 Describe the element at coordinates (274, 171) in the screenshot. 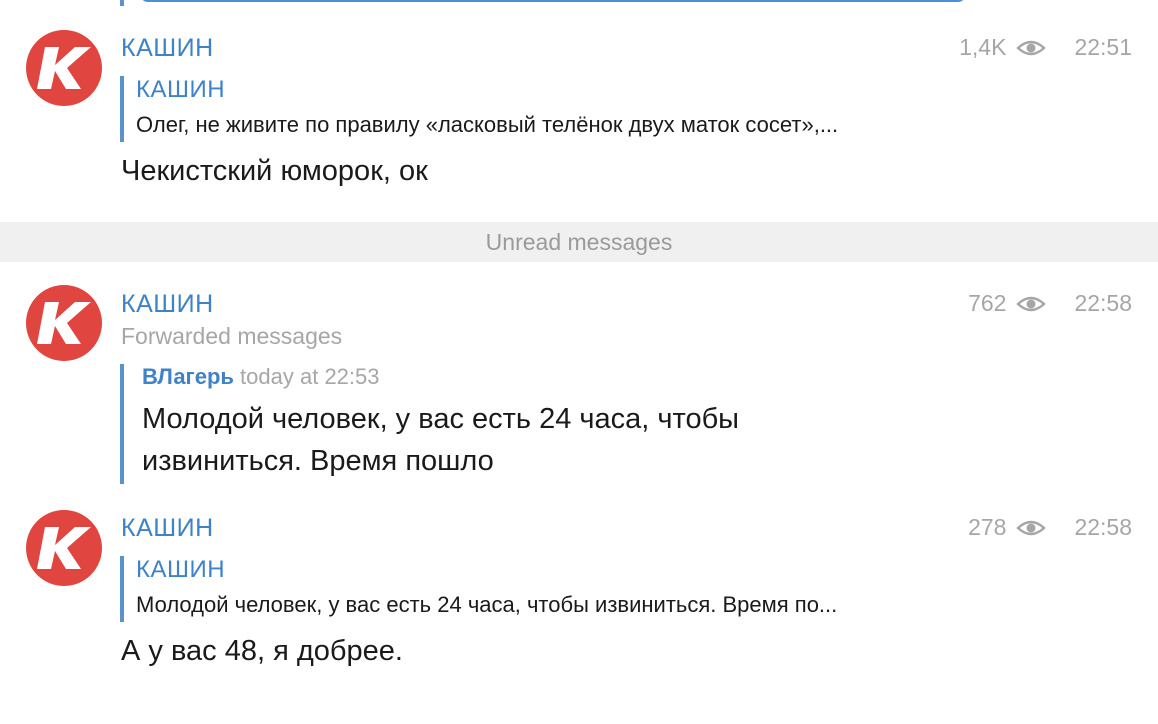

I see `message-text: Чекистский юморок, ок` at that location.